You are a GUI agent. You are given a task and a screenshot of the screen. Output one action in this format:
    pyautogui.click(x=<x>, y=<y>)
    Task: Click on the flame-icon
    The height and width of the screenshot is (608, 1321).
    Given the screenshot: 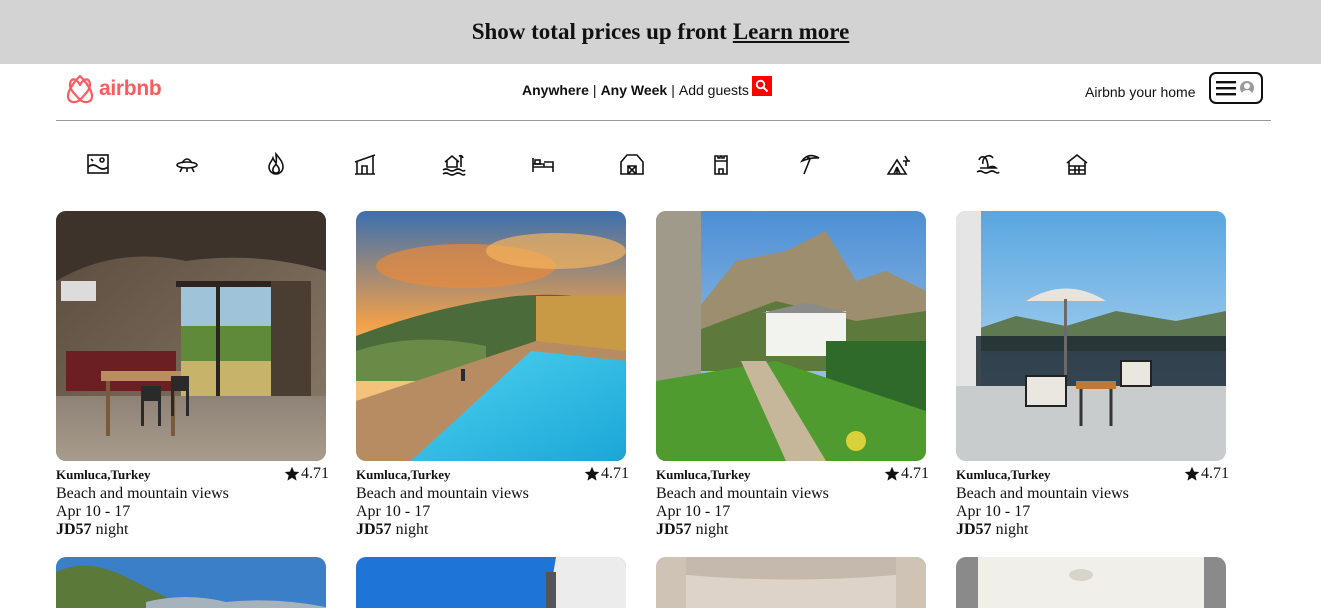 What is the action you would take?
    pyautogui.click(x=276, y=163)
    